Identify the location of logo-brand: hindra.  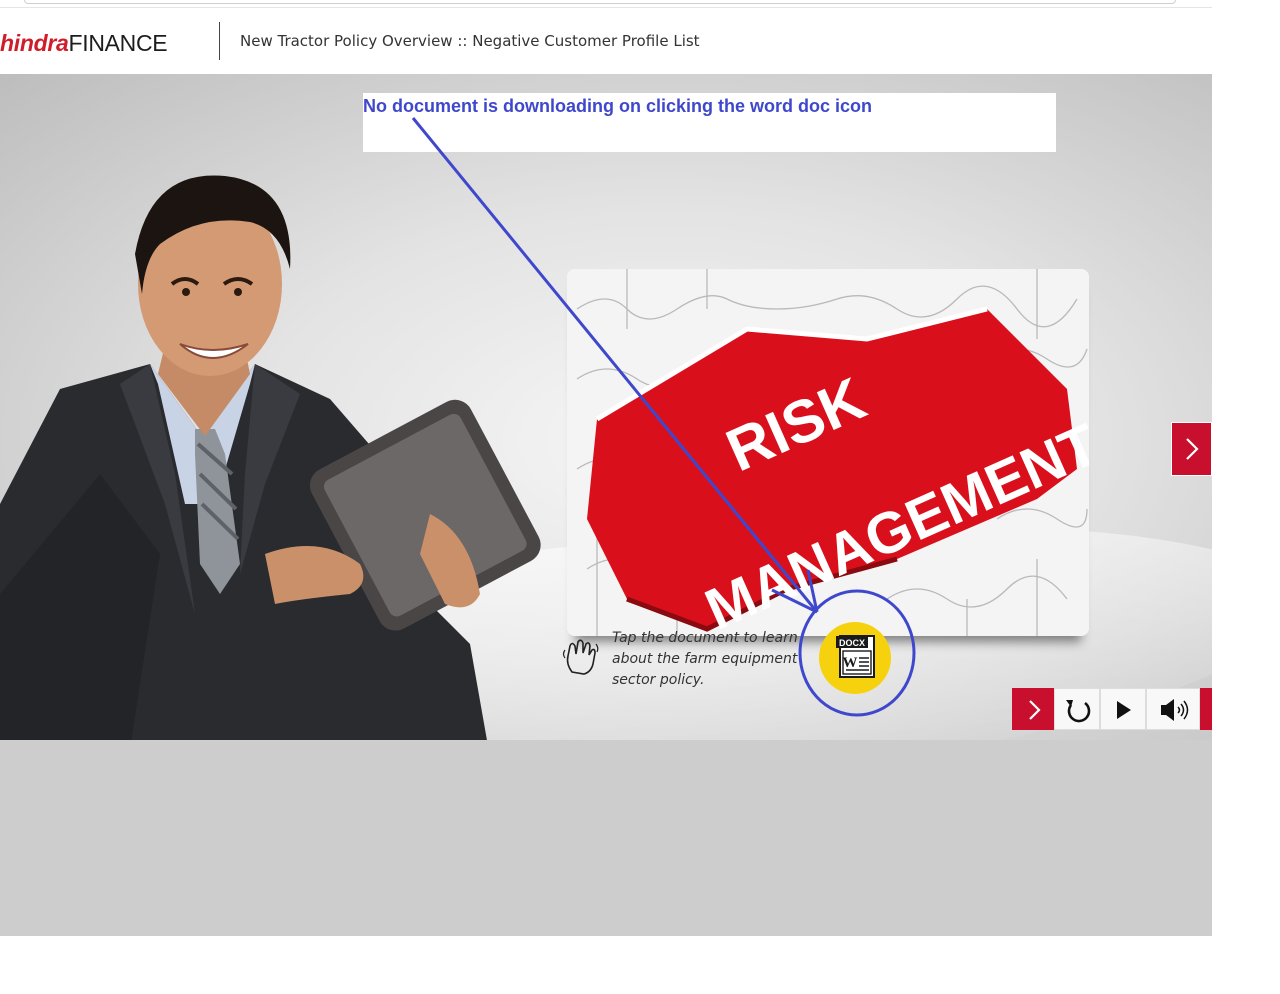
(34, 43).